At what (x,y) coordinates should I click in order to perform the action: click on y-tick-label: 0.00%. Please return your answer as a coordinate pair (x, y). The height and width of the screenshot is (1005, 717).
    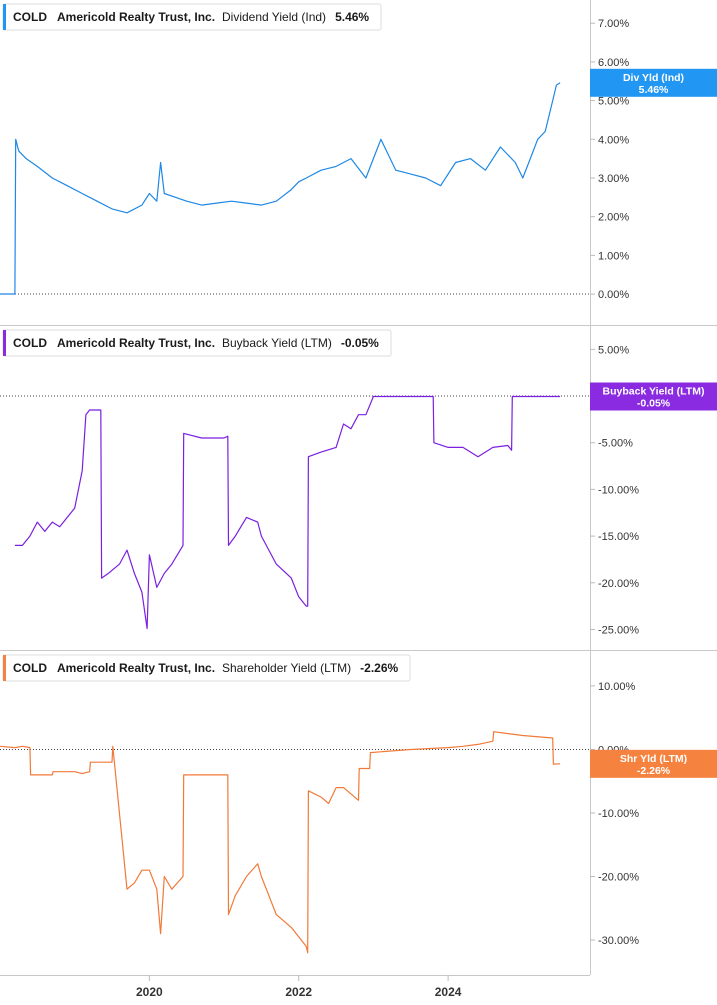
    Looking at the image, I should click on (613, 295).